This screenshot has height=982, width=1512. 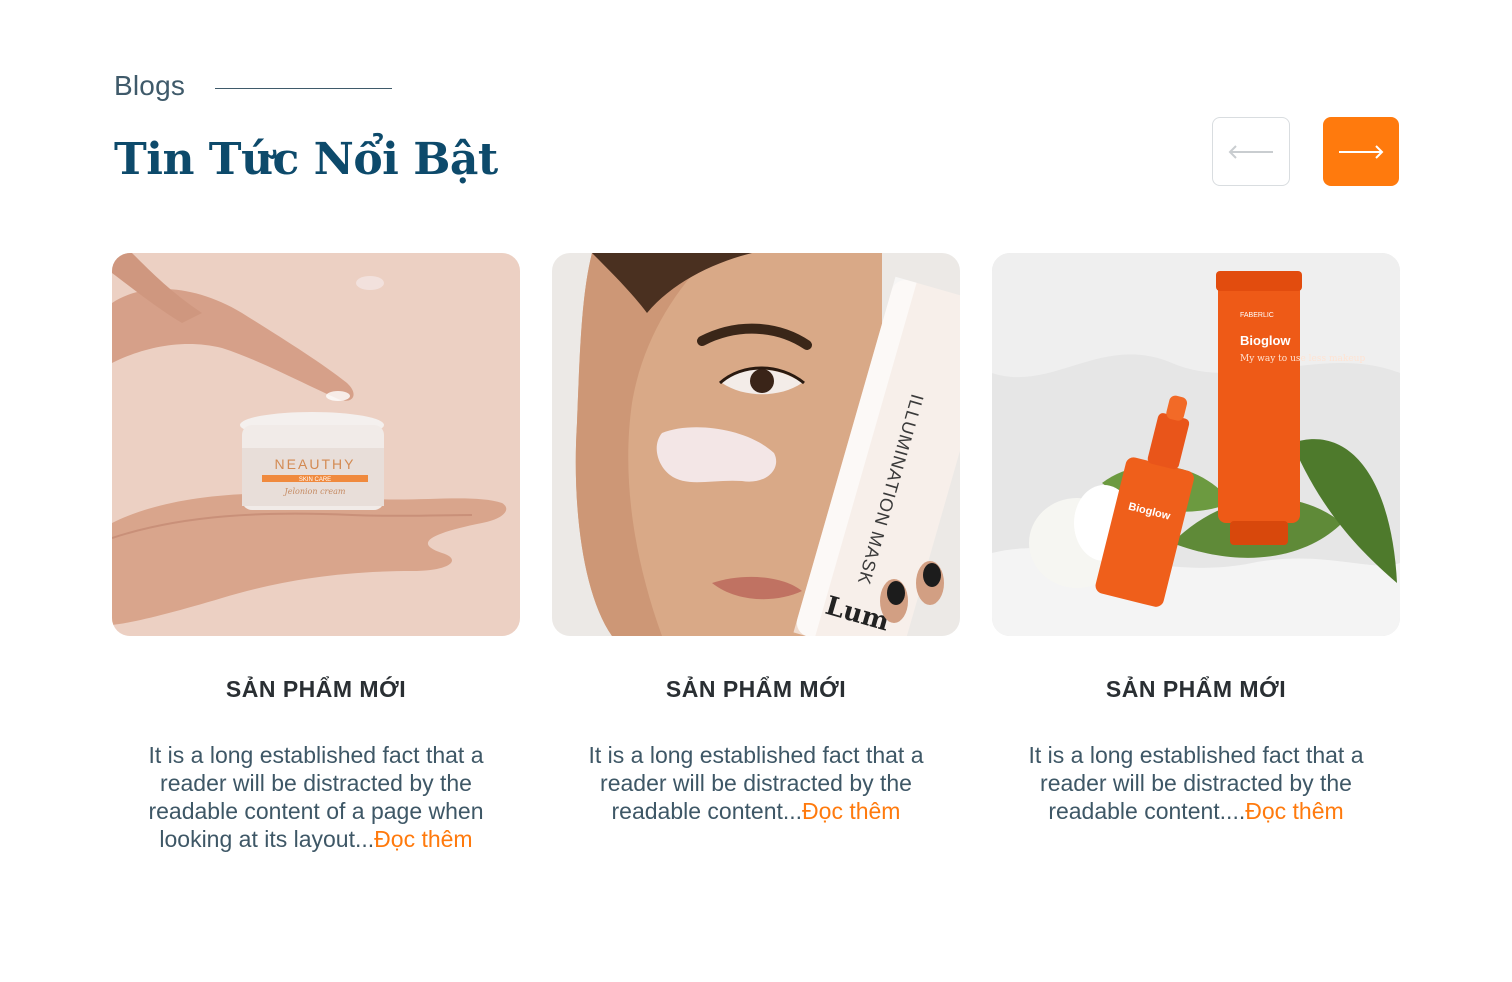 What do you see at coordinates (1257, 315) in the screenshot?
I see `svg-text: FABERLIC` at bounding box center [1257, 315].